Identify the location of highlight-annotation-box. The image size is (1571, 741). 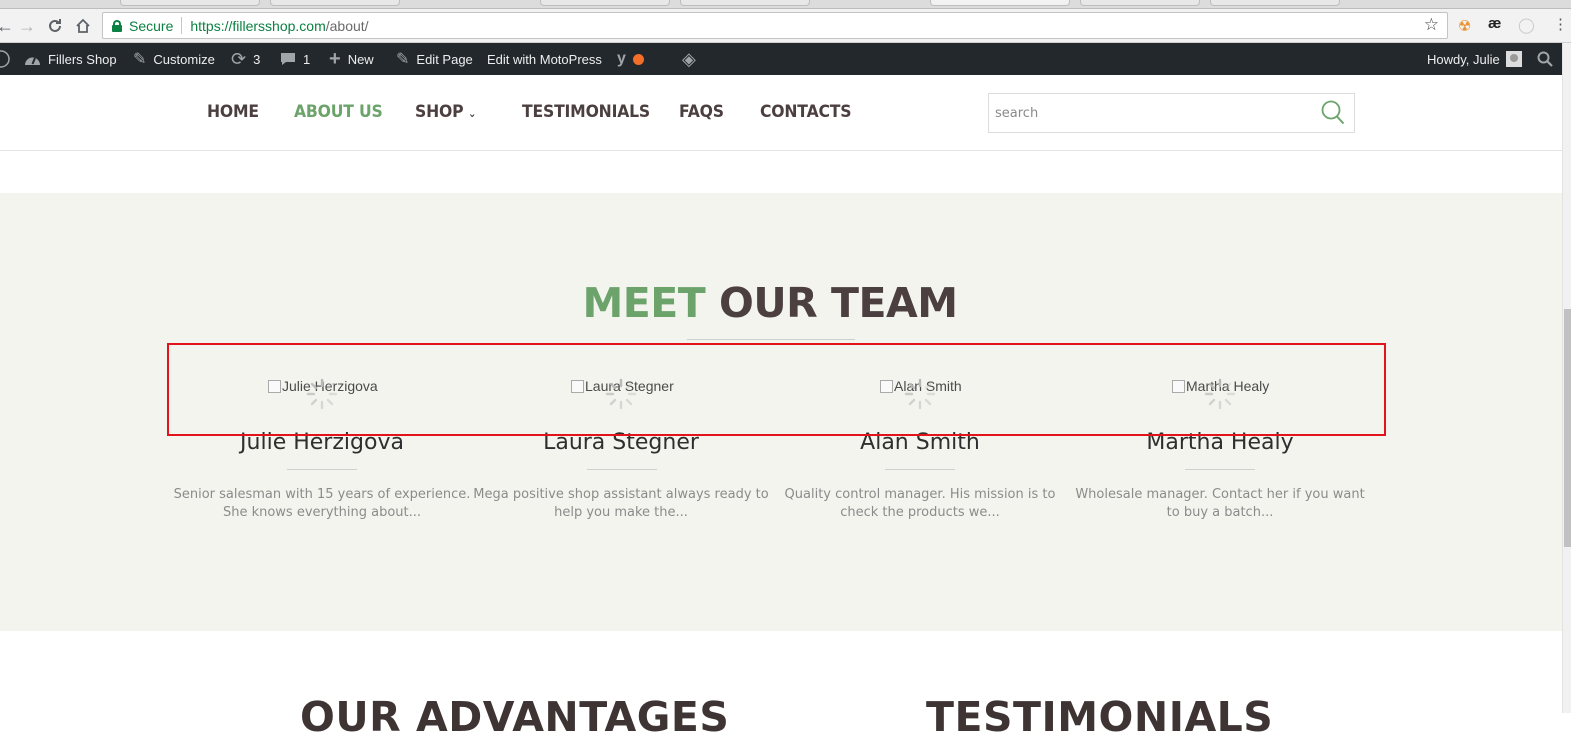
(776, 389).